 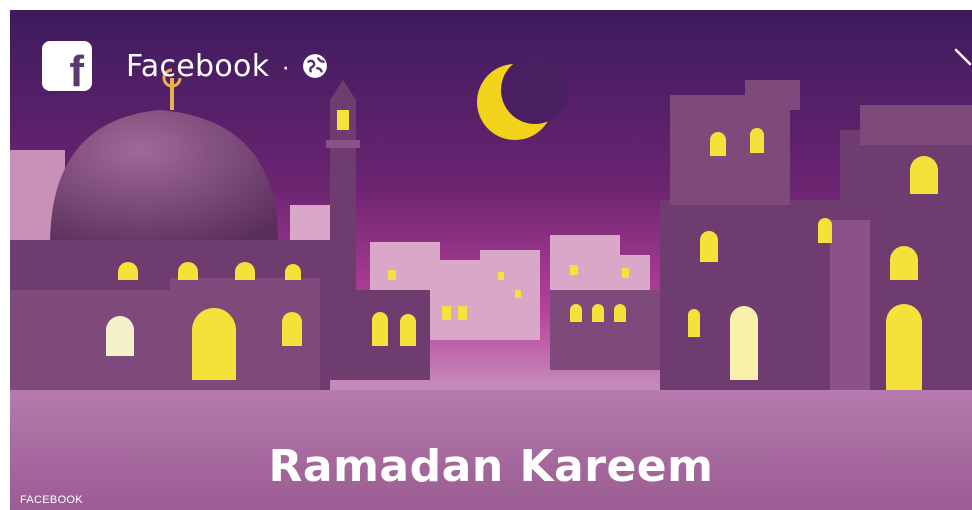 What do you see at coordinates (67, 67) in the screenshot?
I see `facebook-f-icon: f` at bounding box center [67, 67].